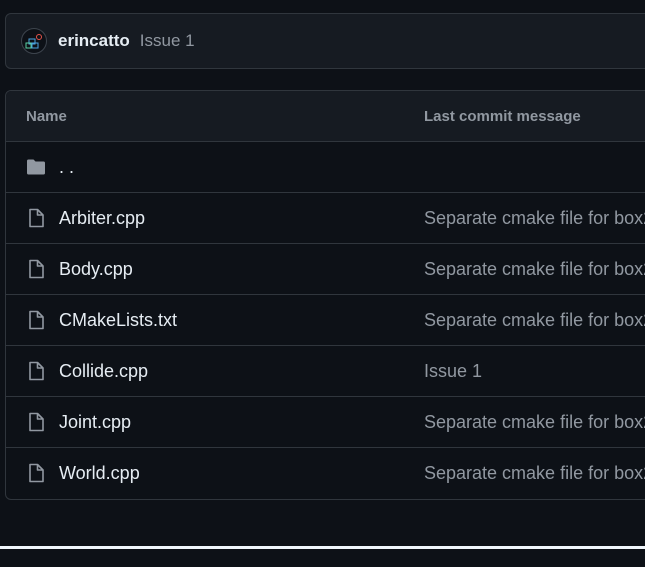 The width and height of the screenshot is (645, 567). What do you see at coordinates (96, 269) in the screenshot?
I see `file-name: Body.cpp` at bounding box center [96, 269].